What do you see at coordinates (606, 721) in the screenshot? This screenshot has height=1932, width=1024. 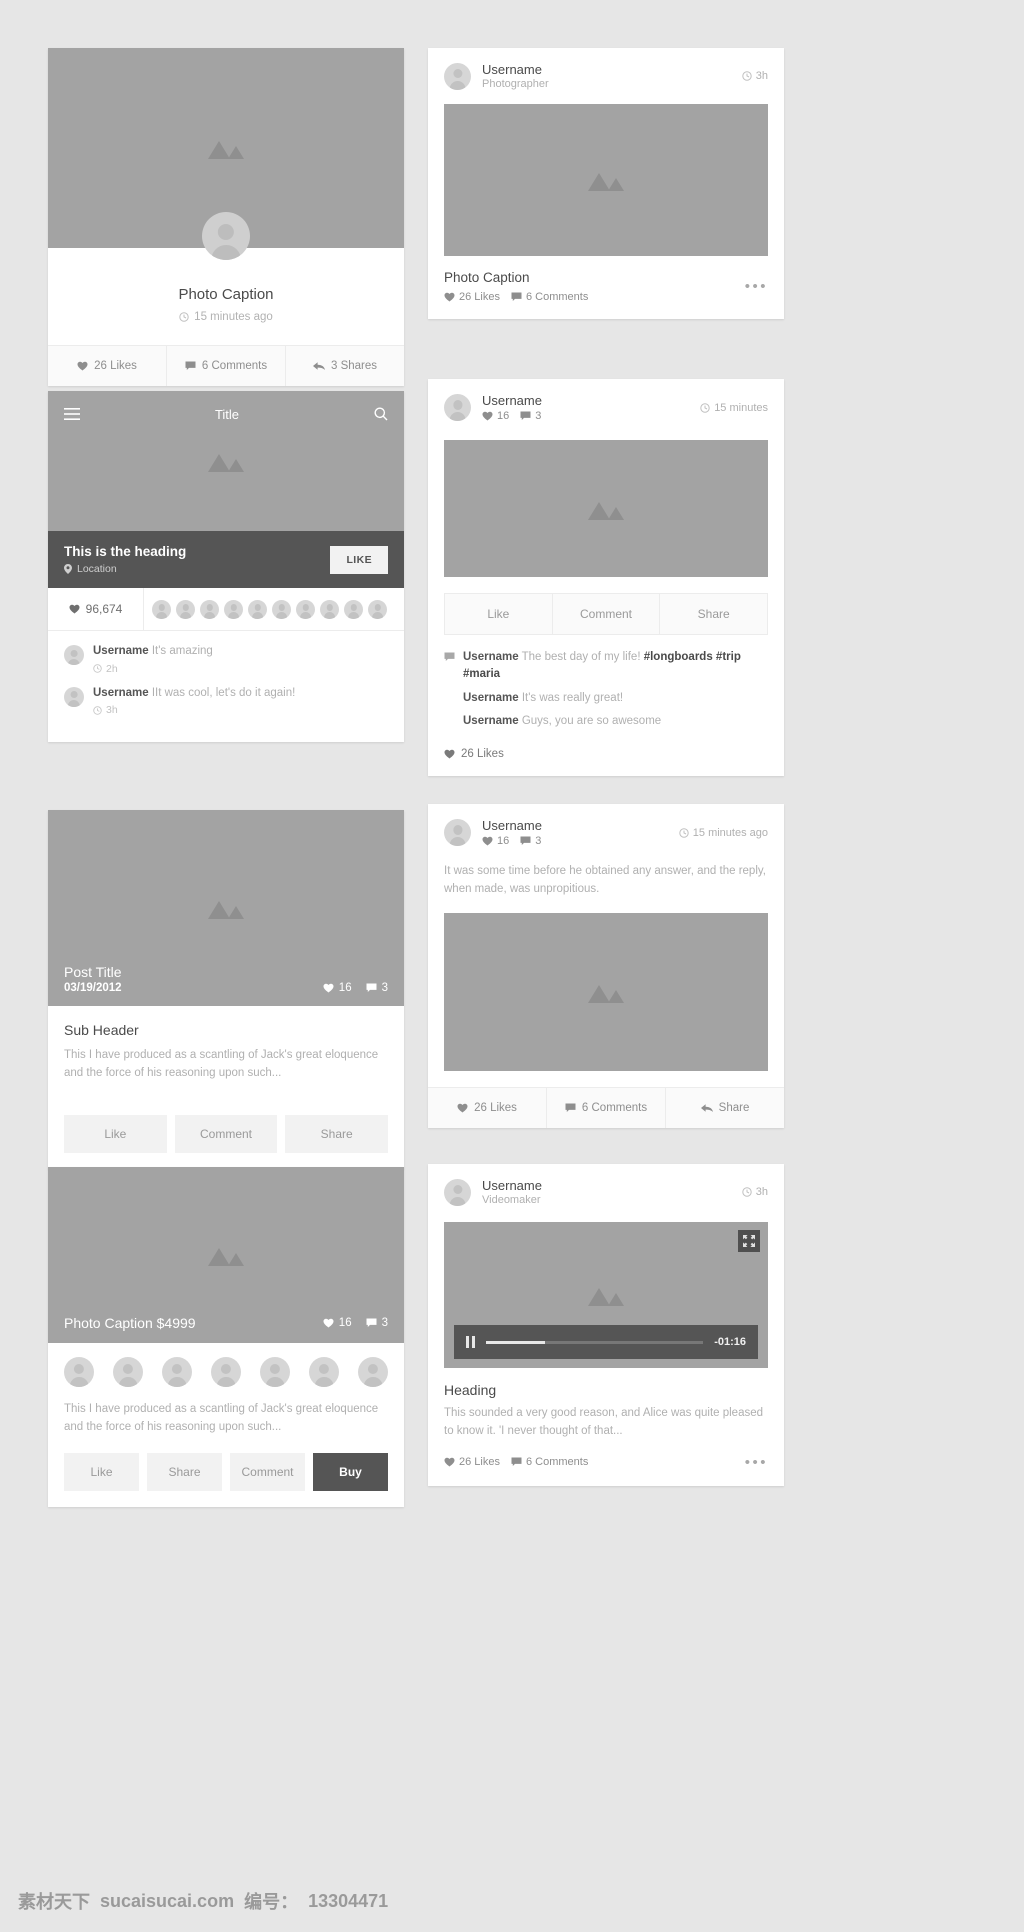 I see `list-item: Username Guys, you are so awesome` at bounding box center [606, 721].